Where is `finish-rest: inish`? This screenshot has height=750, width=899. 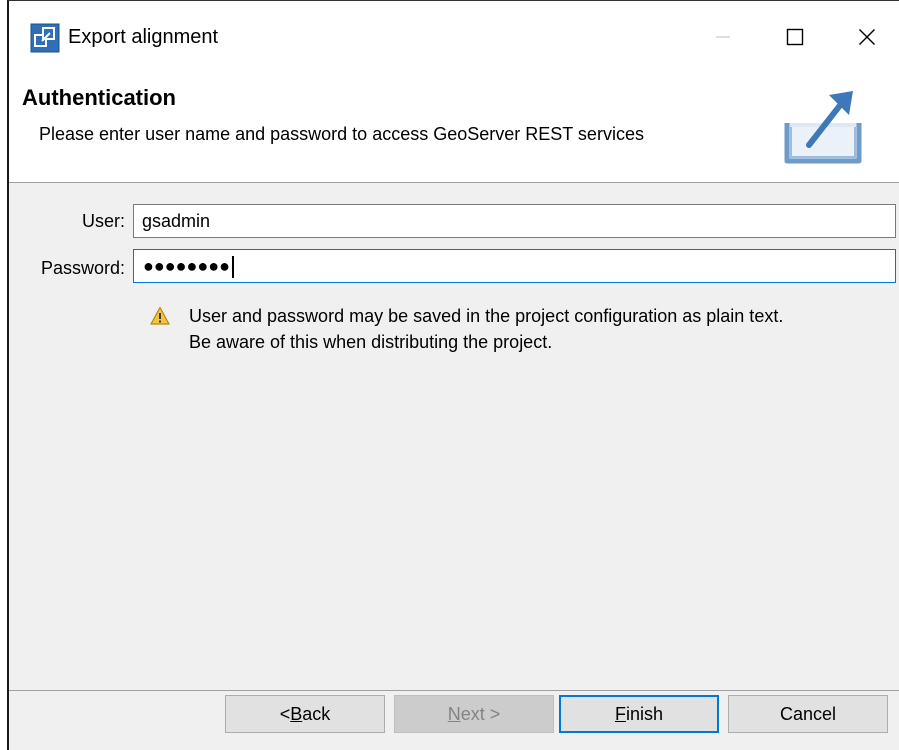
finish-rest: inish is located at coordinates (644, 713).